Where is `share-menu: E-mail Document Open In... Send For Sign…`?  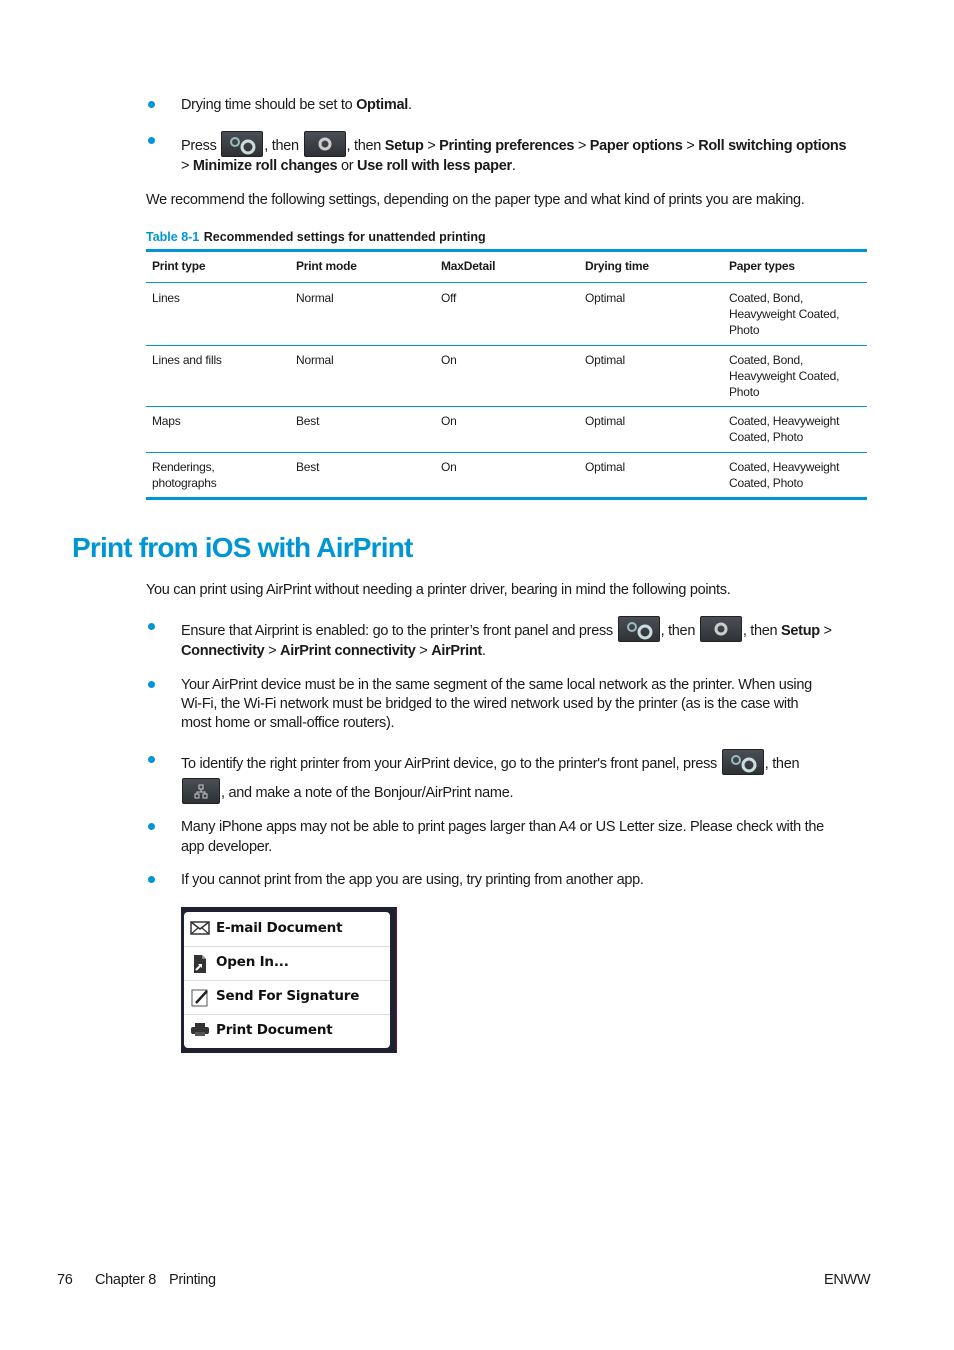
share-menu: E-mail Document Open In... Send For Sign… is located at coordinates (289, 980).